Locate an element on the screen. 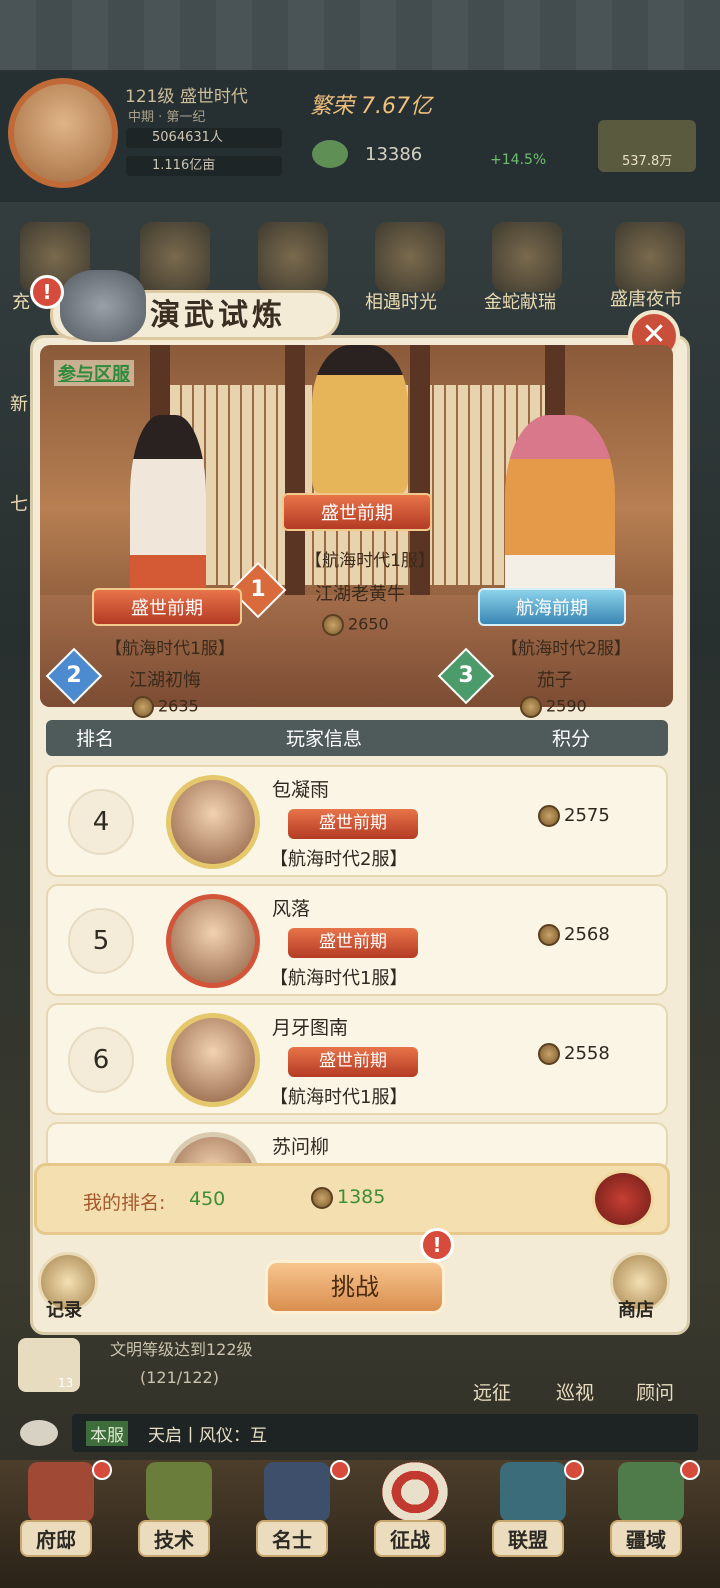  rank3-name: 茄子 is located at coordinates (555, 680).